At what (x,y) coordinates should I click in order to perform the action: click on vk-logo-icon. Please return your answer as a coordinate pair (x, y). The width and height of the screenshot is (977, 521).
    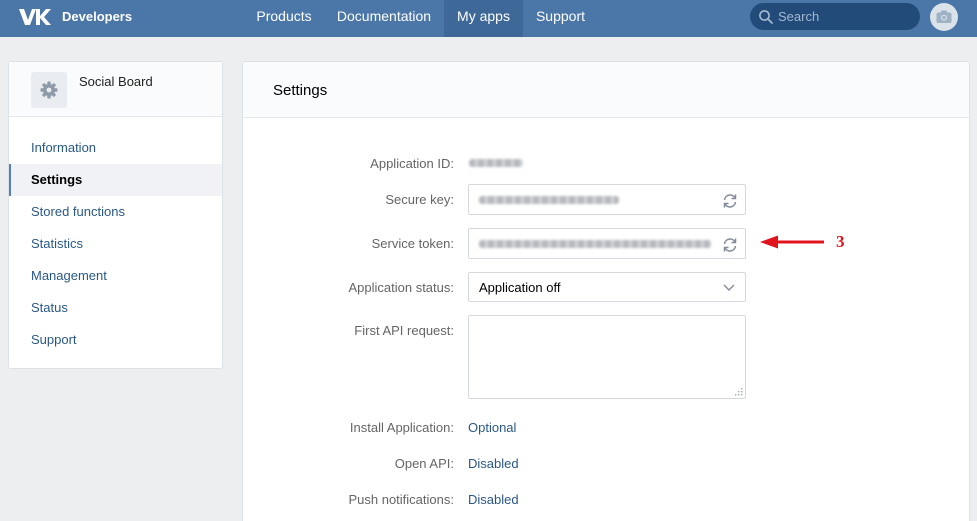
    Looking at the image, I should click on (35, 17).